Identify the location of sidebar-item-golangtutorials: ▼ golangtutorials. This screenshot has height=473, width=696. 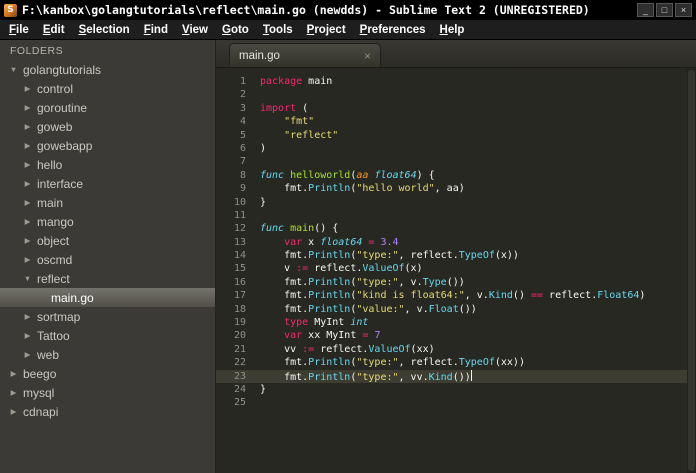
(107, 69).